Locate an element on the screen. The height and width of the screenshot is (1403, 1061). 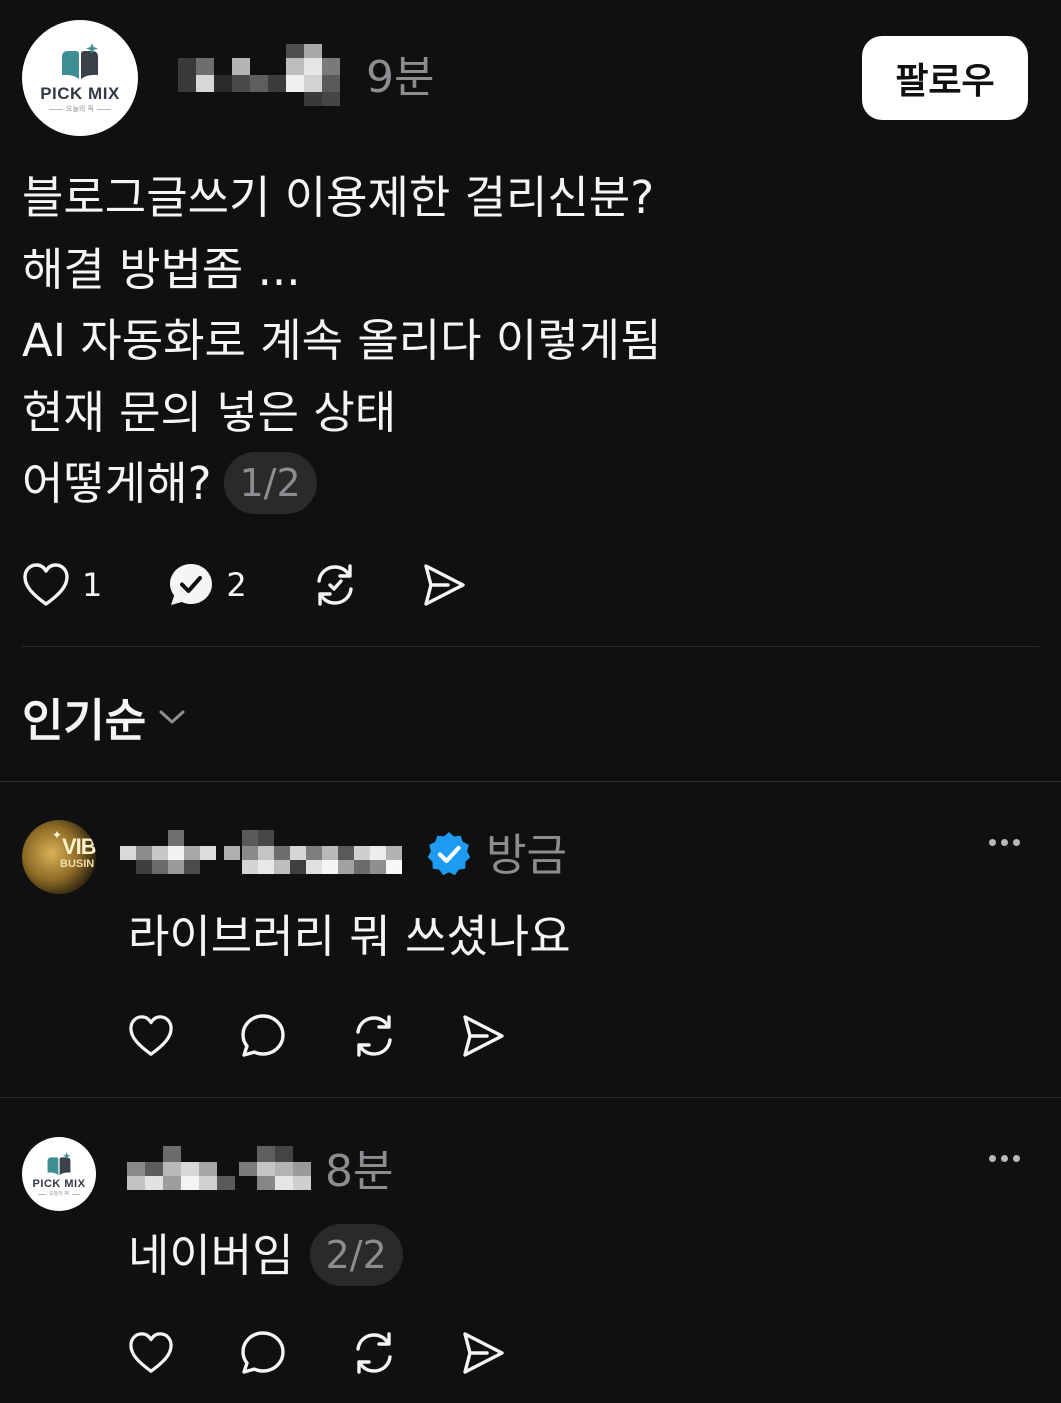
avatar-logo-subtext: BUSIN is located at coordinates (77, 864).